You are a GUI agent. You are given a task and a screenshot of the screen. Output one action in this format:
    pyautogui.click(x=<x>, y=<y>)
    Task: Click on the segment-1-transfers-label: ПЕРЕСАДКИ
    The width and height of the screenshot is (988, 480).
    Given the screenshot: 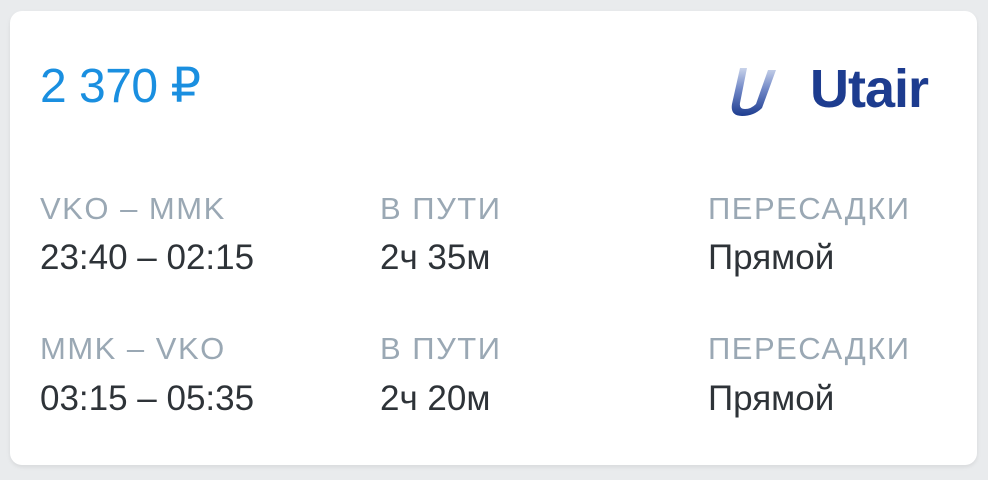 What is the action you would take?
    pyautogui.click(x=809, y=208)
    